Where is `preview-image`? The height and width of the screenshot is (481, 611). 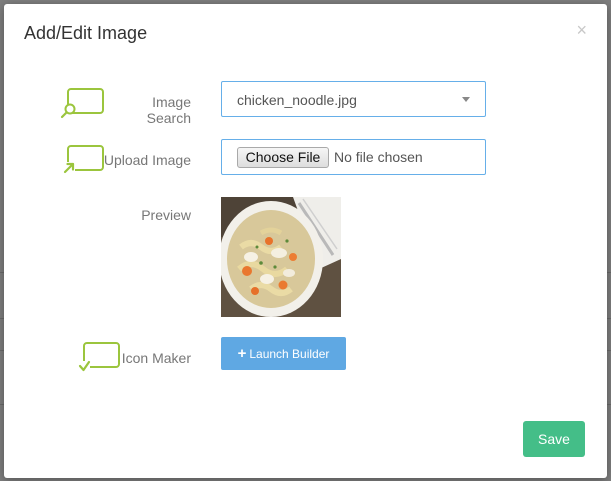
preview-image is located at coordinates (281, 257).